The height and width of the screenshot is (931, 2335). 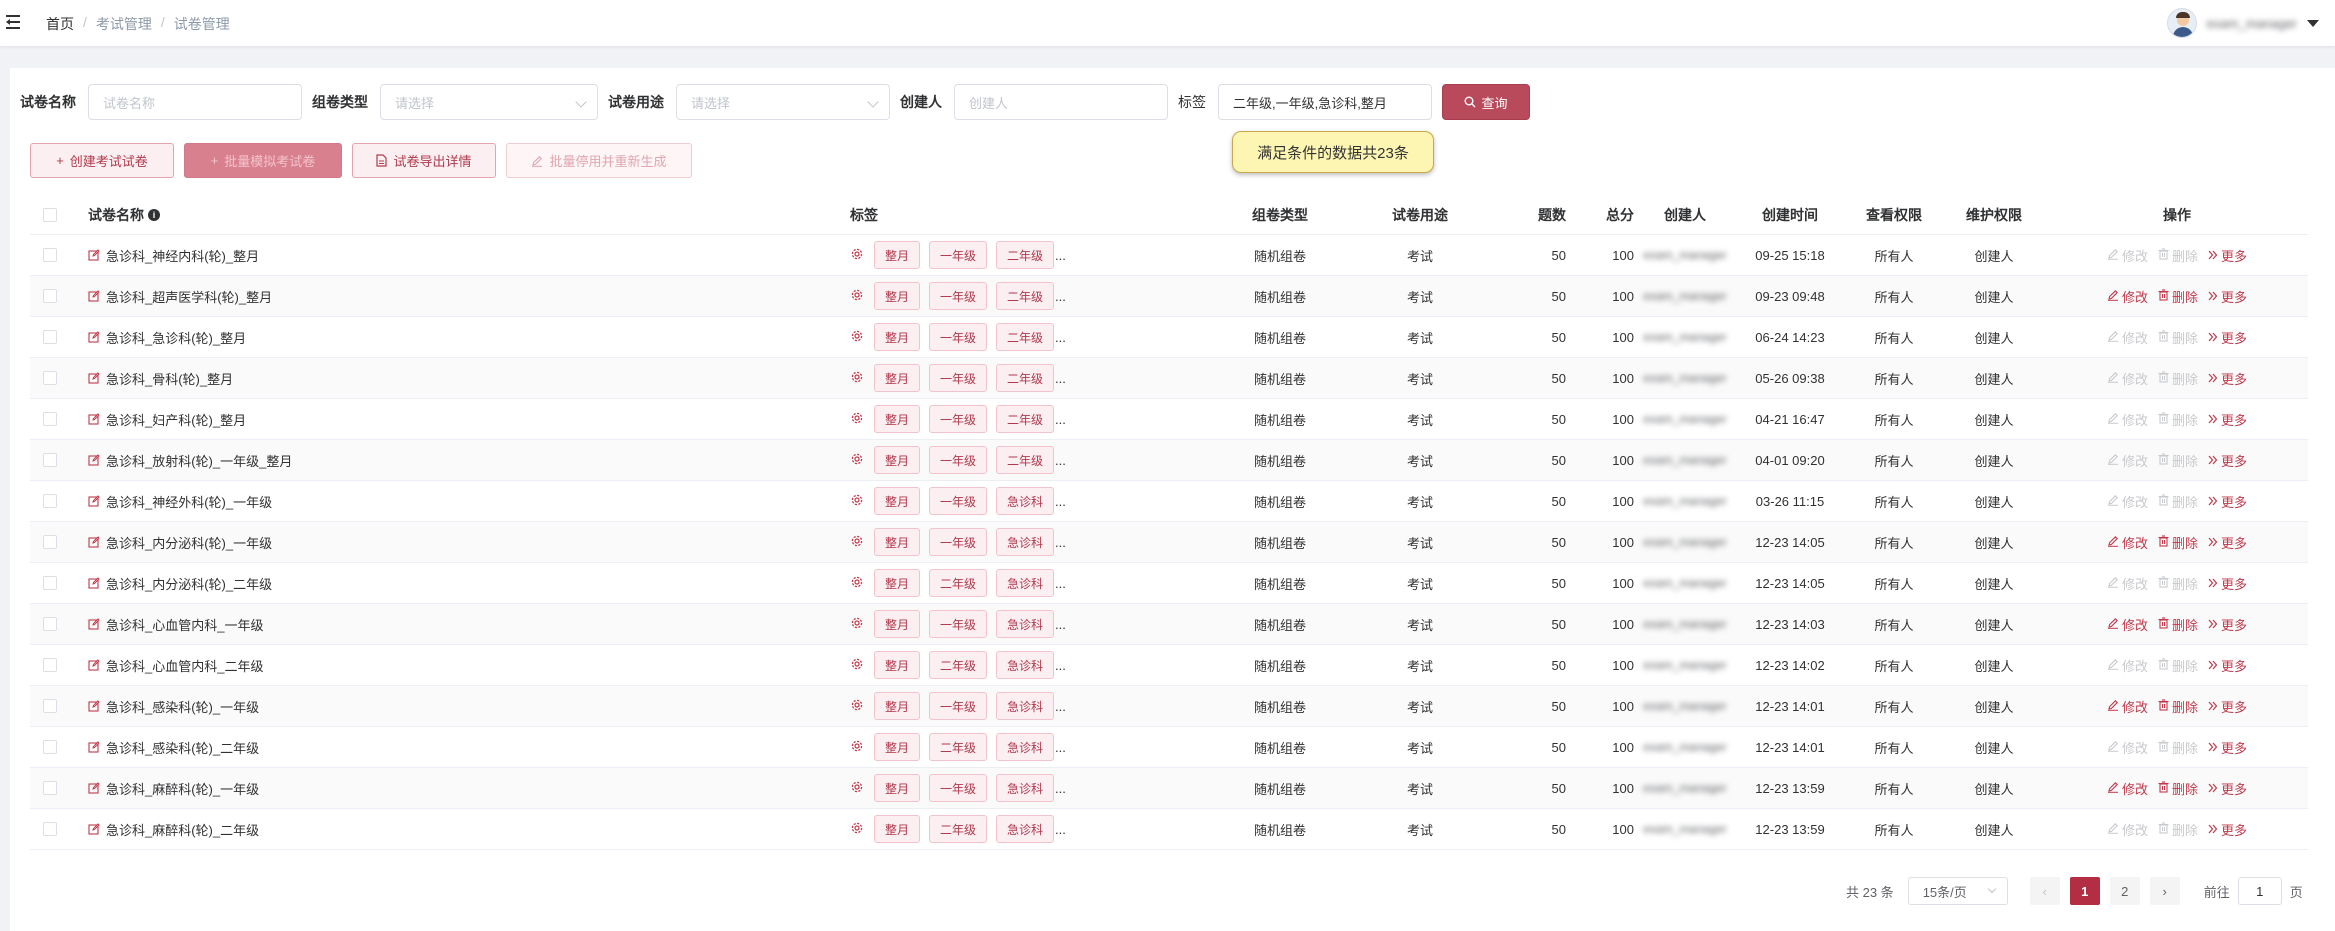 I want to click on batch-disable-button: 批量停用并重新生成, so click(x=599, y=160).